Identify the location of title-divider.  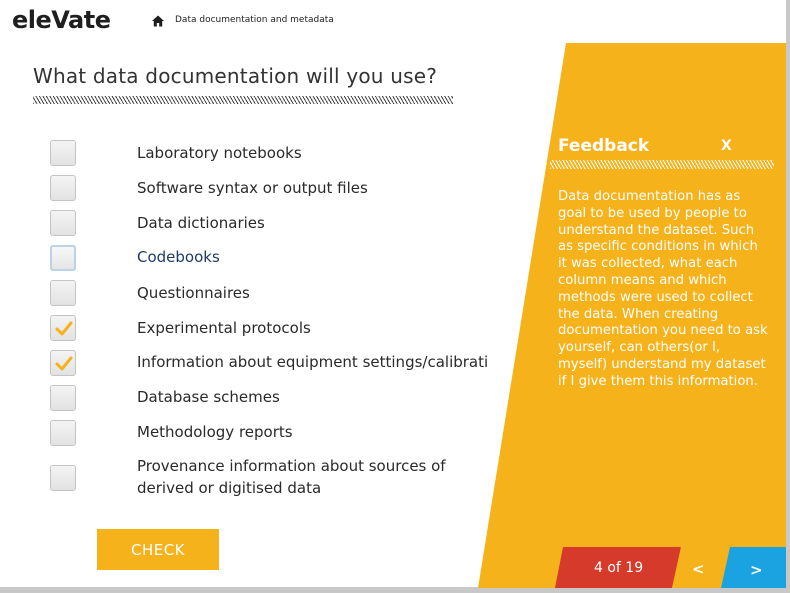
(243, 100).